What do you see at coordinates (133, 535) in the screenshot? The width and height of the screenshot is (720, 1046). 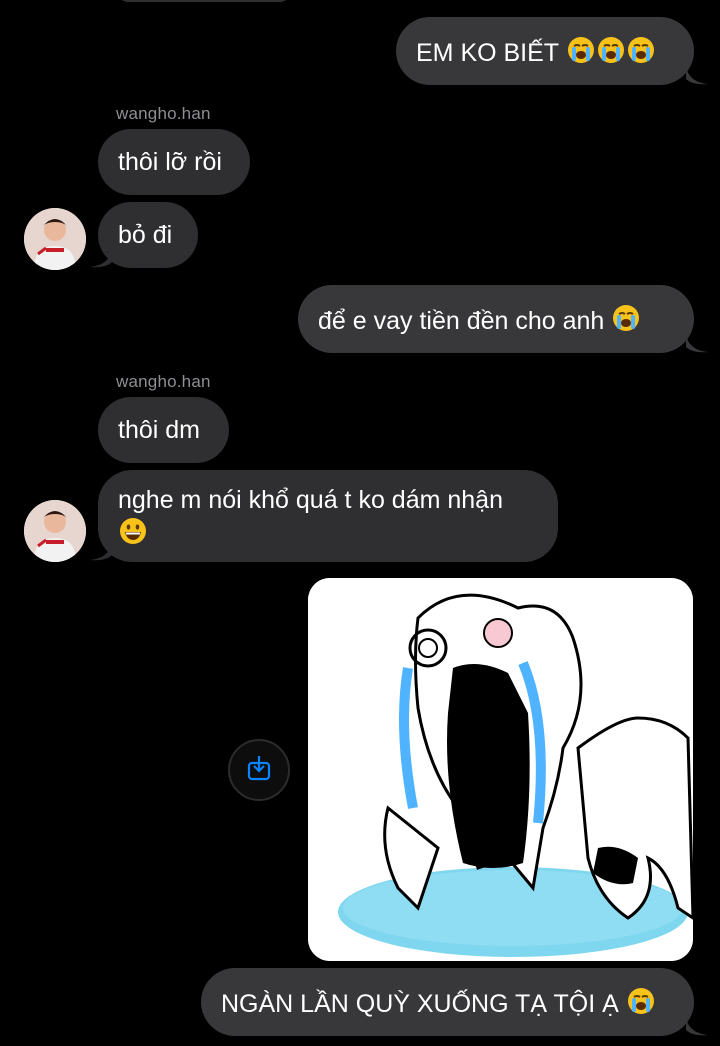 I see `grinning-face-icon` at bounding box center [133, 535].